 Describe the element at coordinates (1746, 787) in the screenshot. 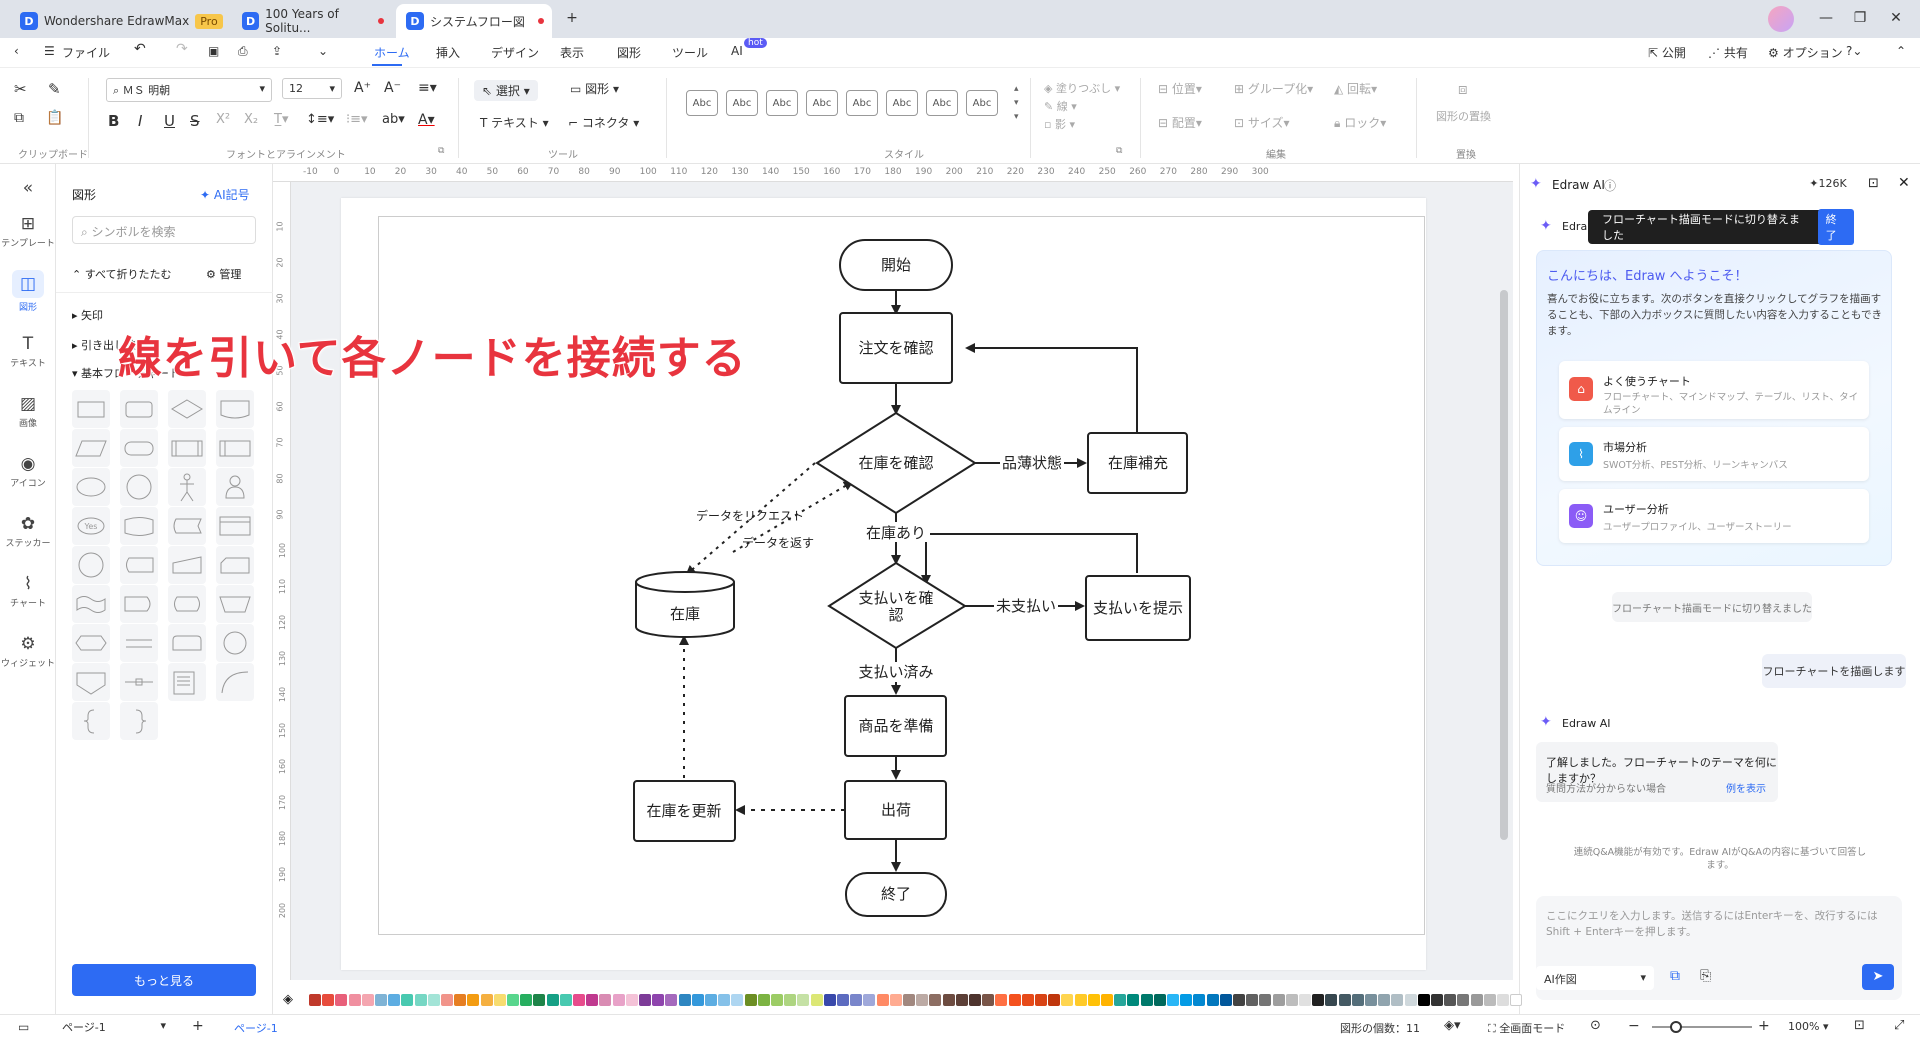

I see `show-example-link: 例を表示` at that location.